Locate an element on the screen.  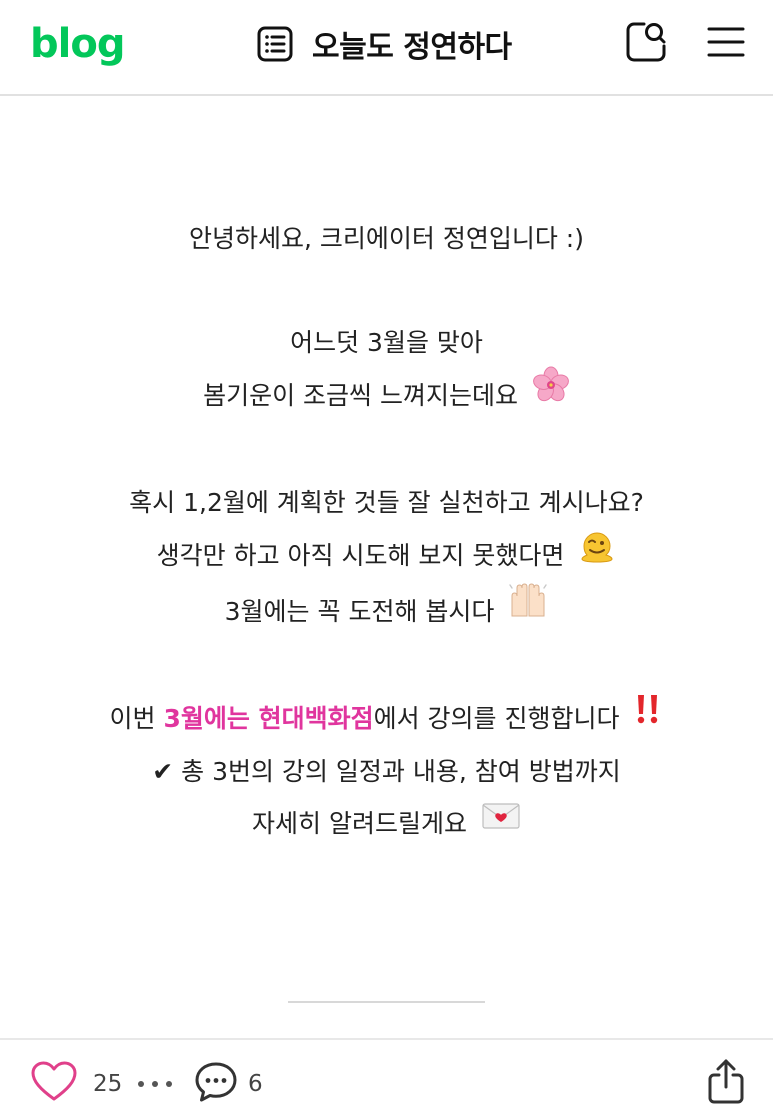
share-icon is located at coordinates (726, 1081).